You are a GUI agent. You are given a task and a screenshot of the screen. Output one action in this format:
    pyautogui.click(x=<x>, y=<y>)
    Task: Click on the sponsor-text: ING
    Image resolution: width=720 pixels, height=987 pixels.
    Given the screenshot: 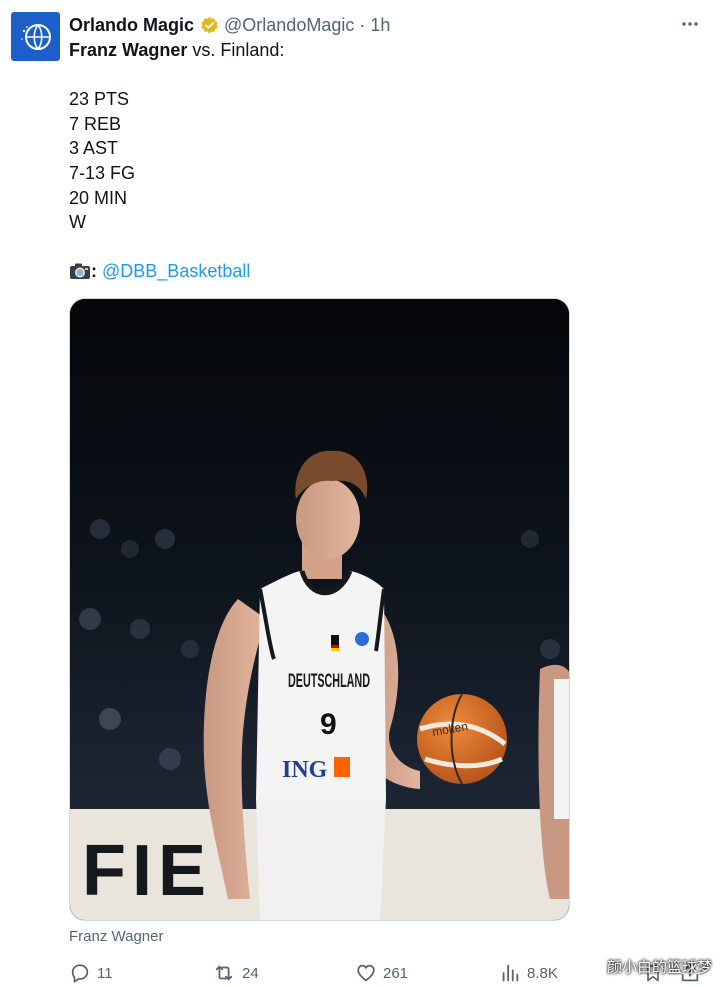 What is the action you would take?
    pyautogui.click(x=305, y=770)
    